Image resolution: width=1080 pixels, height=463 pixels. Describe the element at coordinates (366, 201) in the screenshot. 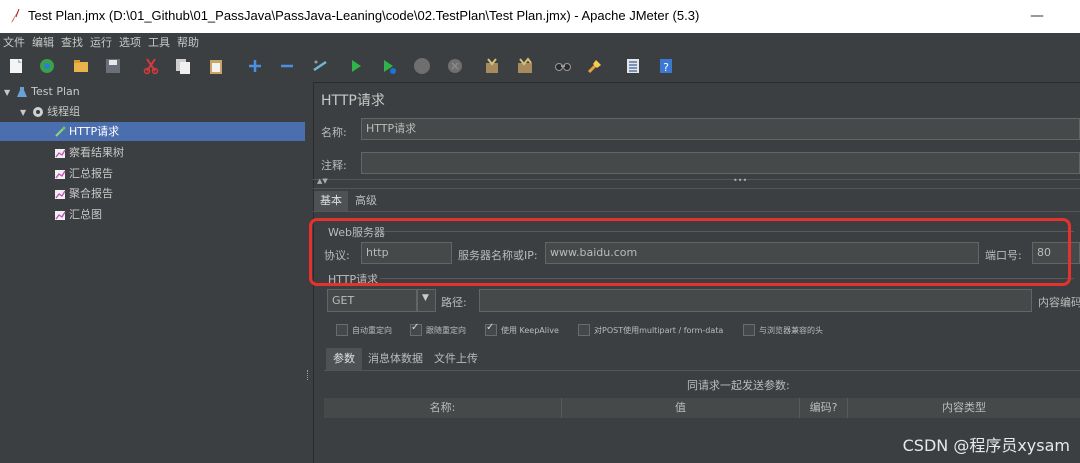

I see `tab-advanced: 高级` at that location.